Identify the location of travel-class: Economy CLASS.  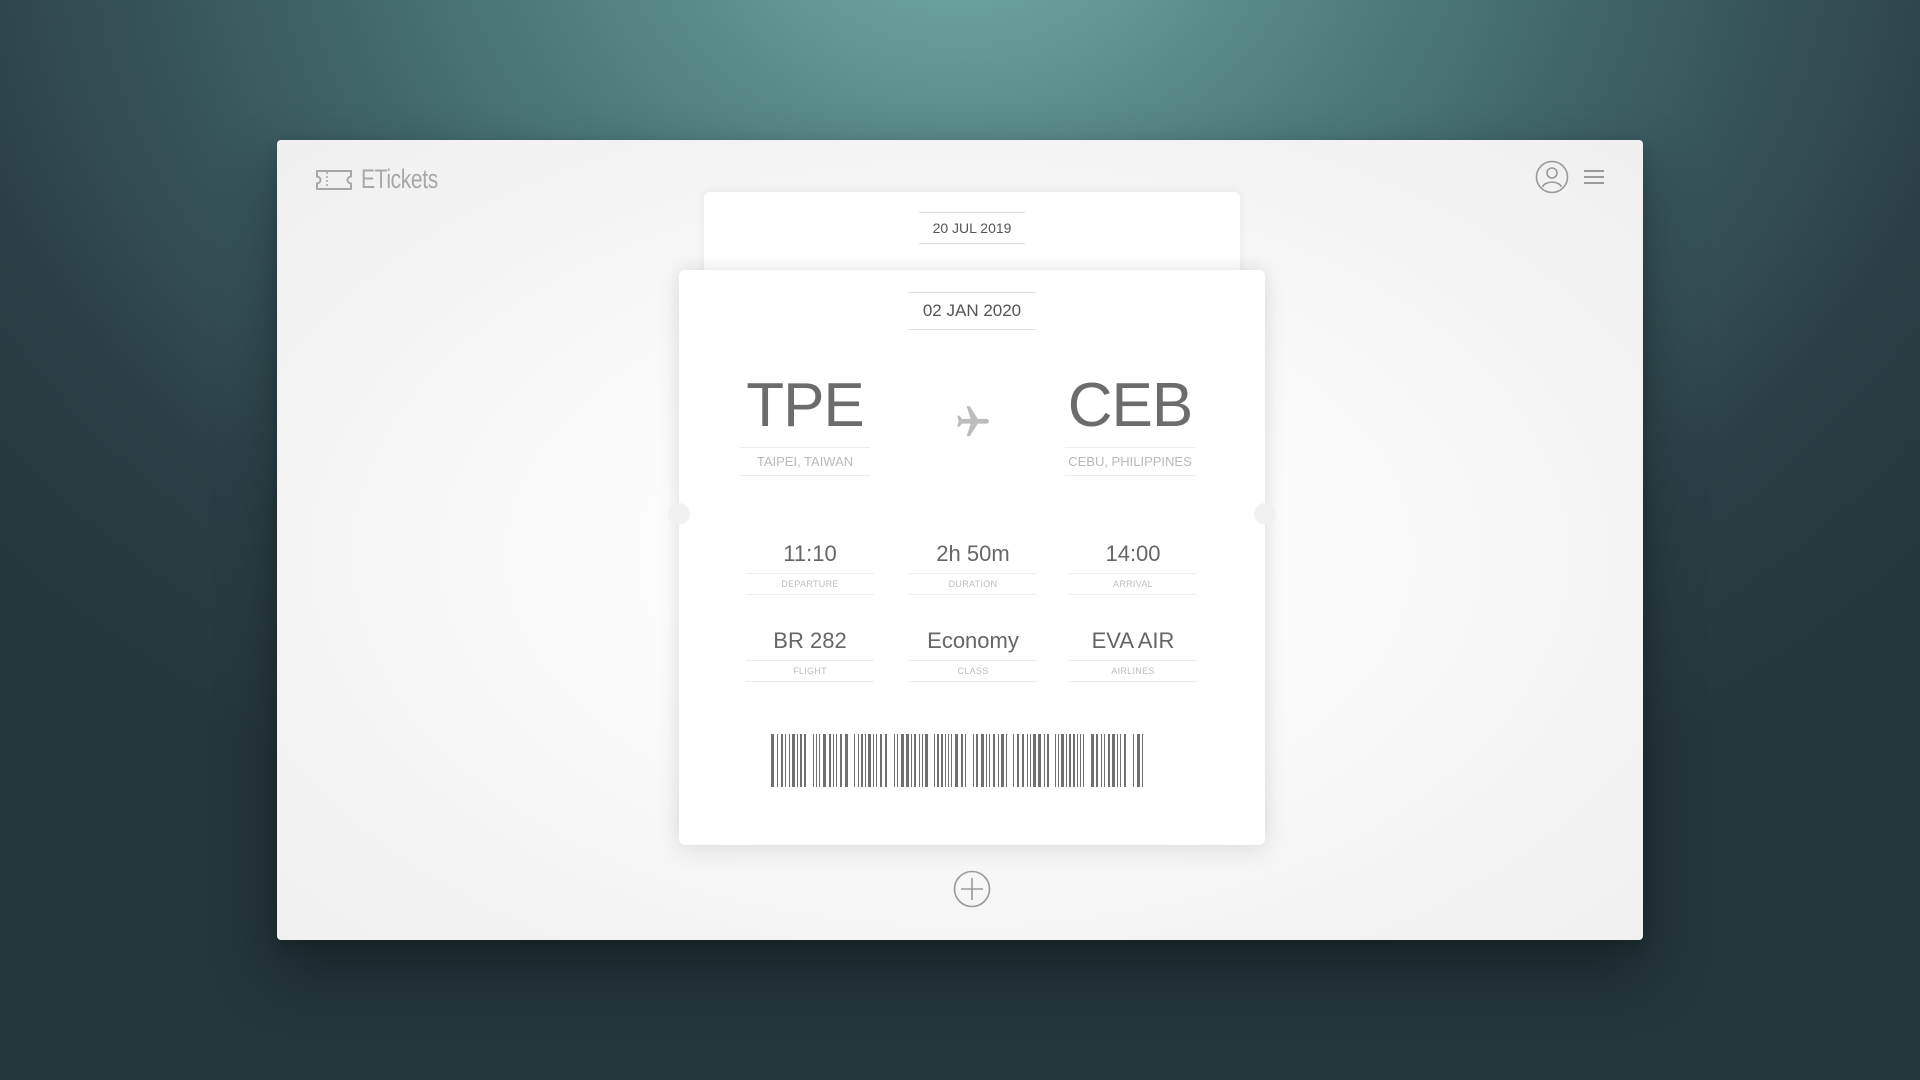
(973, 655).